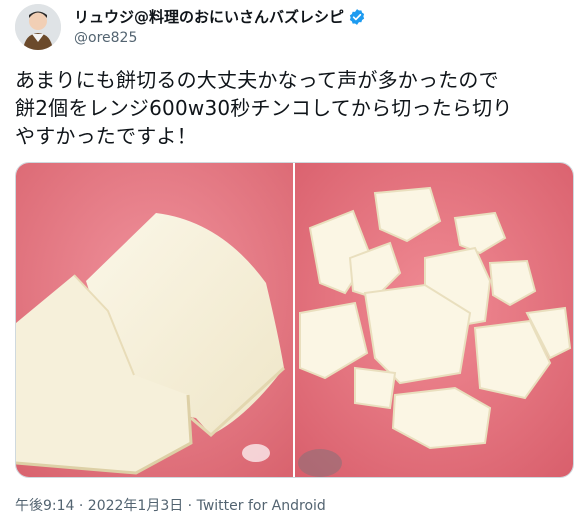 This screenshot has width=588, height=522. What do you see at coordinates (105, 38) in the screenshot?
I see `author-handle: @ore825` at bounding box center [105, 38].